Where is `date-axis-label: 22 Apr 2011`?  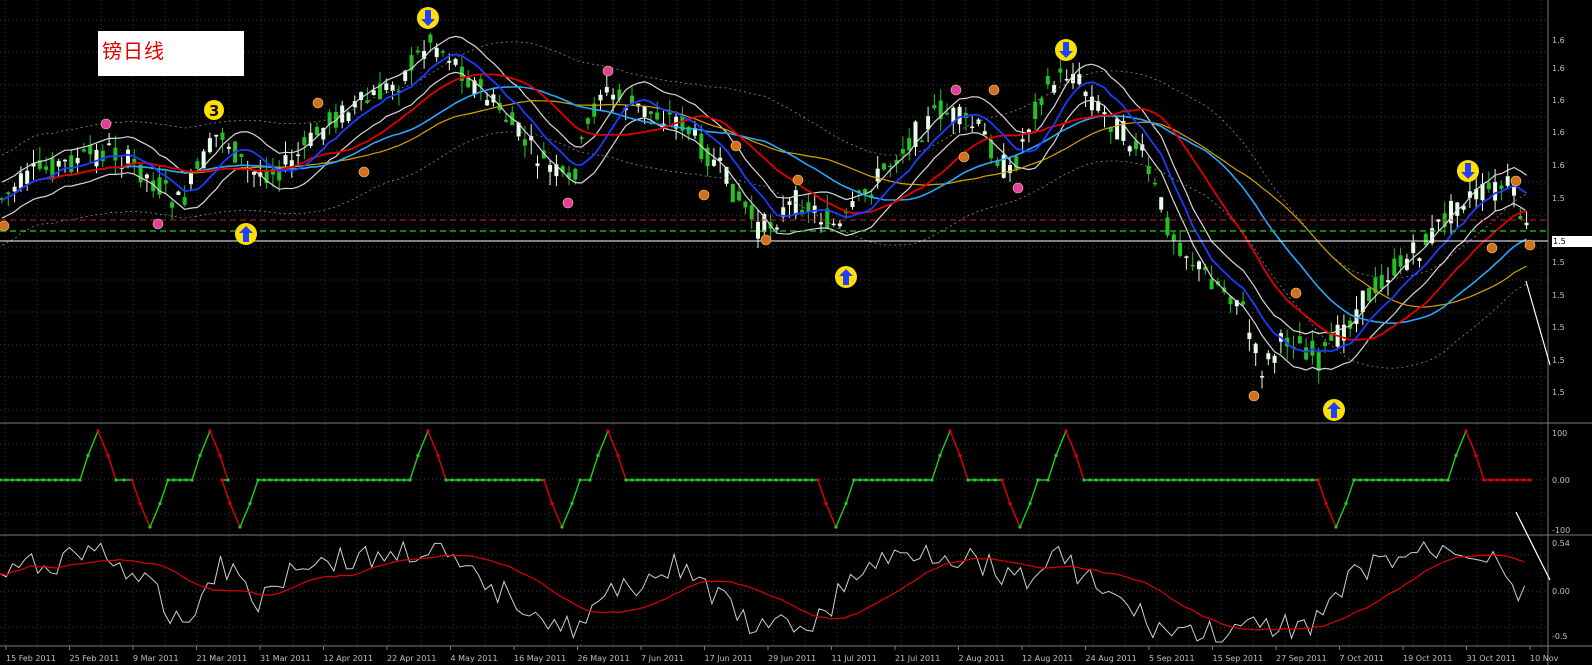
date-axis-label: 22 Apr 2011 is located at coordinates (411, 658).